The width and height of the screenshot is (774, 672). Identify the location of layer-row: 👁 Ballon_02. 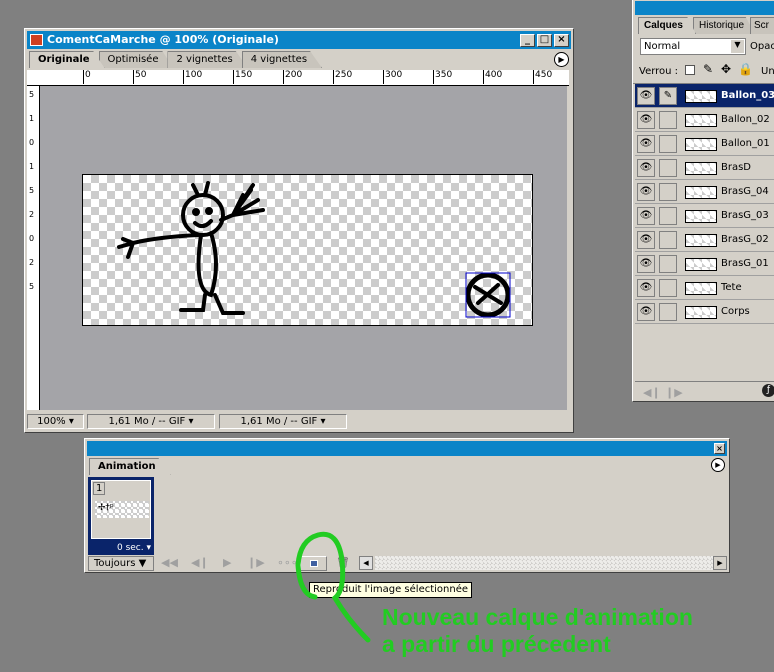
(704, 120).